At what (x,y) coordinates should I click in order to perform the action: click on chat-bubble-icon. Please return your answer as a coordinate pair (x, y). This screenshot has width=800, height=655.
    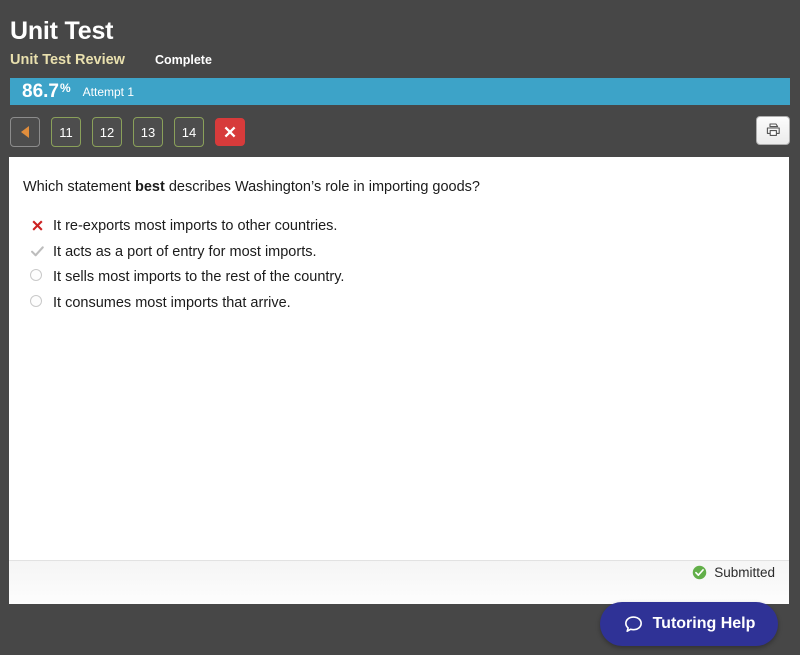
    Looking at the image, I should click on (633, 623).